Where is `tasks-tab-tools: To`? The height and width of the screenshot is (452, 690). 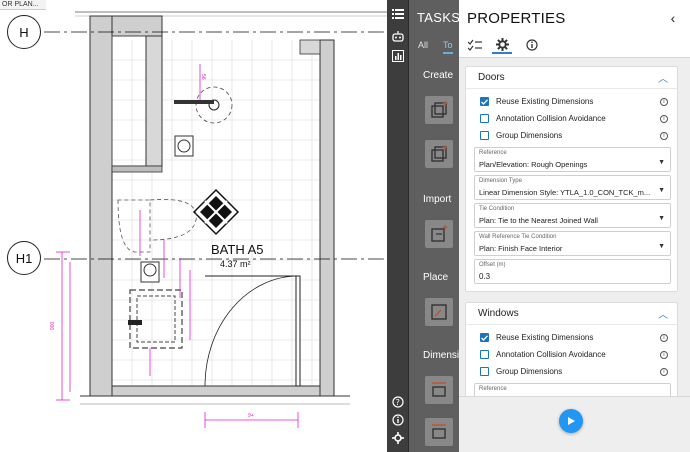
tasks-tab-tools: To is located at coordinates (448, 47).